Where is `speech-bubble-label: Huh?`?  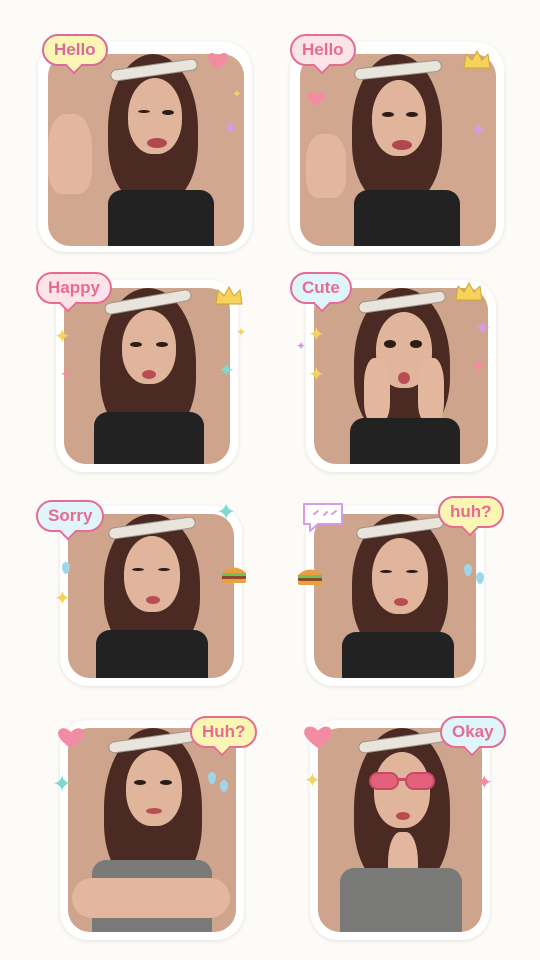 speech-bubble-label: Huh? is located at coordinates (224, 731).